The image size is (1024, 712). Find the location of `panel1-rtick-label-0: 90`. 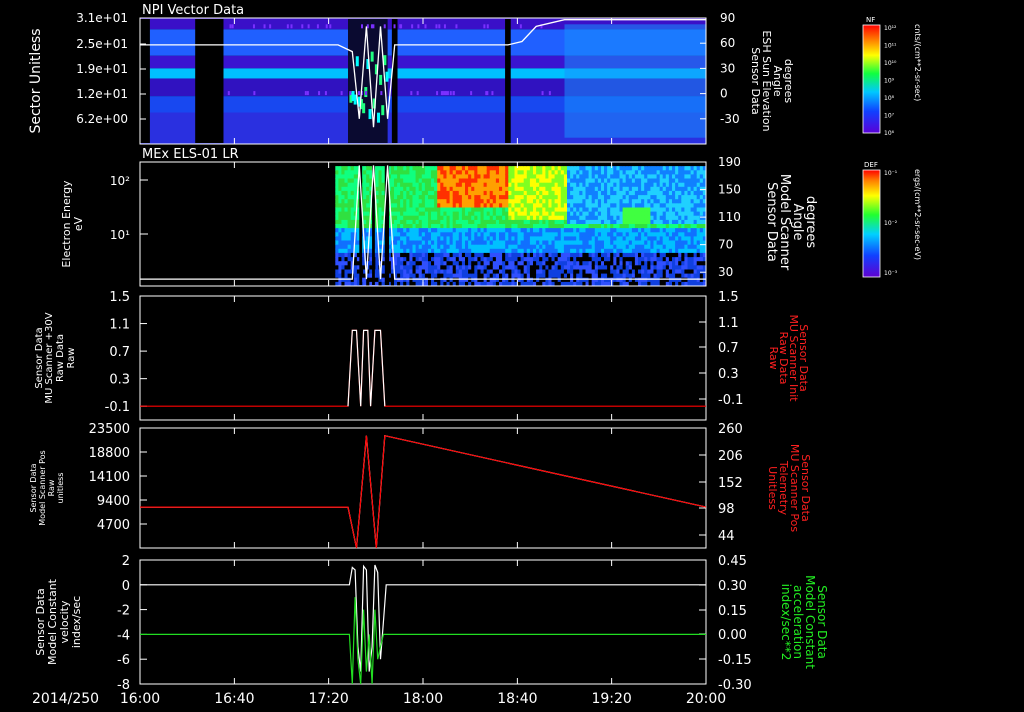

panel1-rtick-label-0: 90 is located at coordinates (727, 18).